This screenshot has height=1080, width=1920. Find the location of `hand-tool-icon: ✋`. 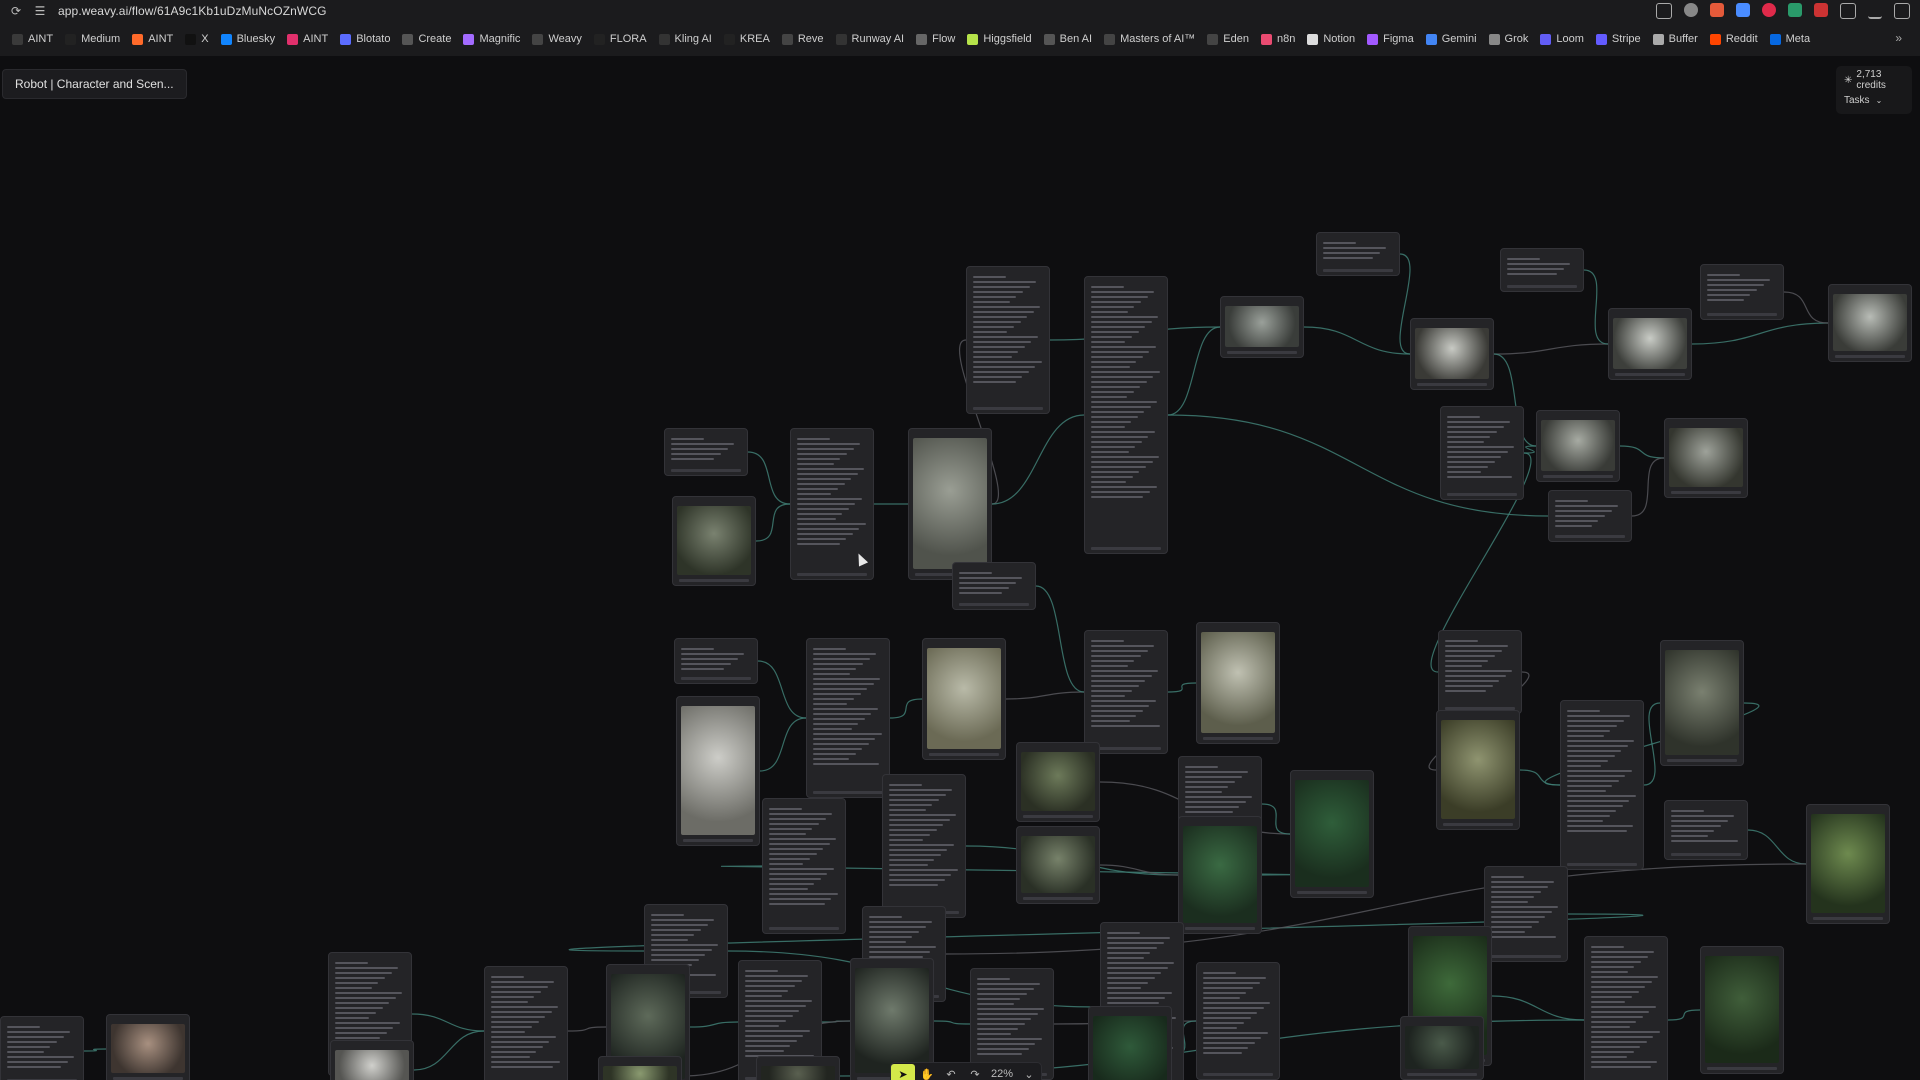

hand-tool-icon: ✋ is located at coordinates (927, 1072).